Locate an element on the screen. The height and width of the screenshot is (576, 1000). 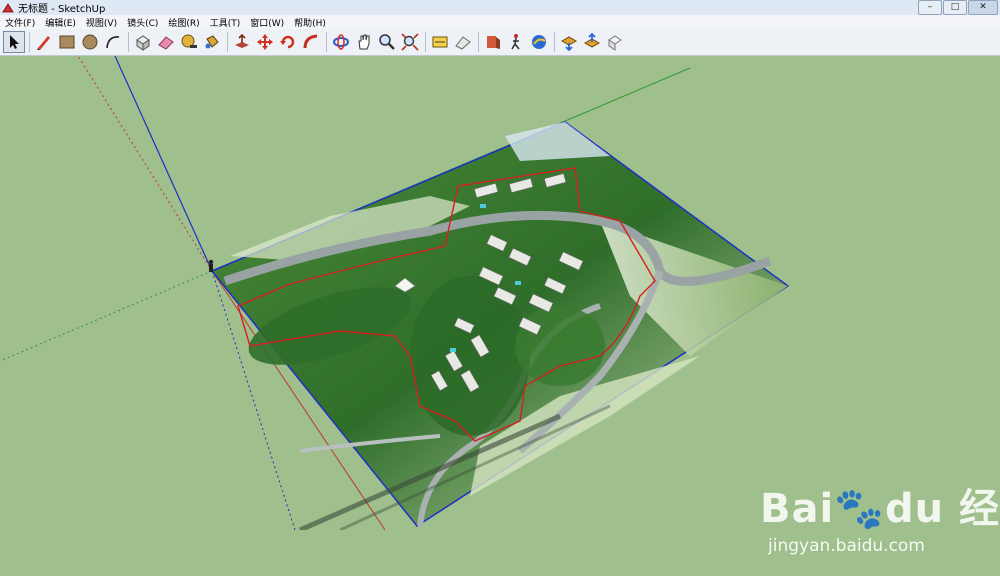
sketchup-app-icon is located at coordinates (8, 7).